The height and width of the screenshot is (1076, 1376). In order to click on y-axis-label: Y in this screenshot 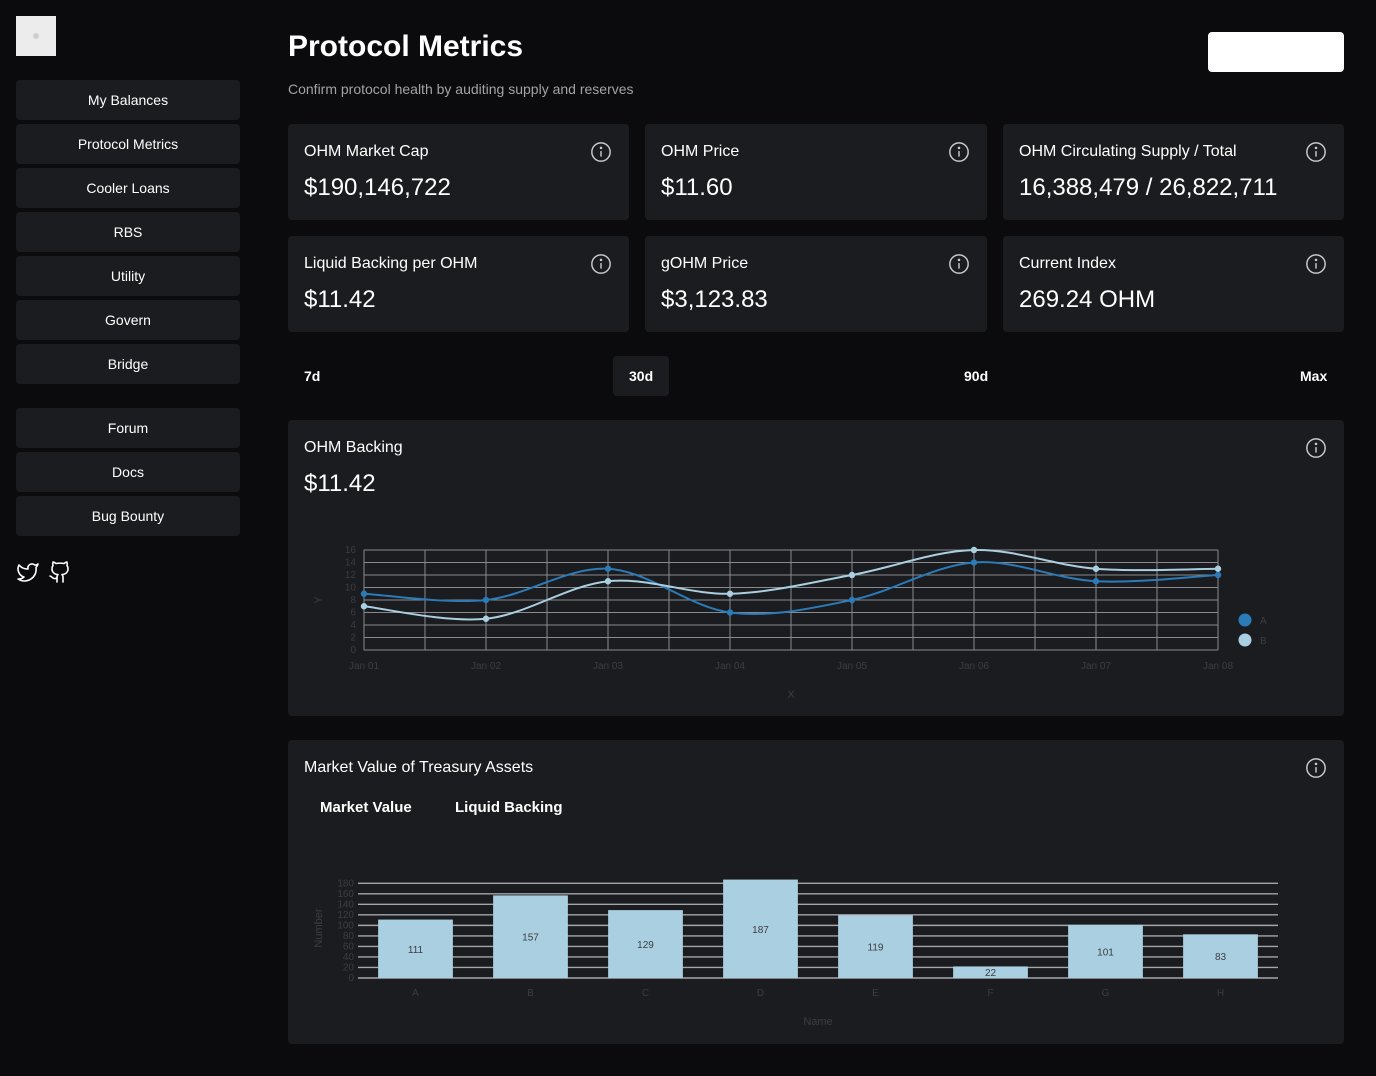, I will do `click(319, 600)`.